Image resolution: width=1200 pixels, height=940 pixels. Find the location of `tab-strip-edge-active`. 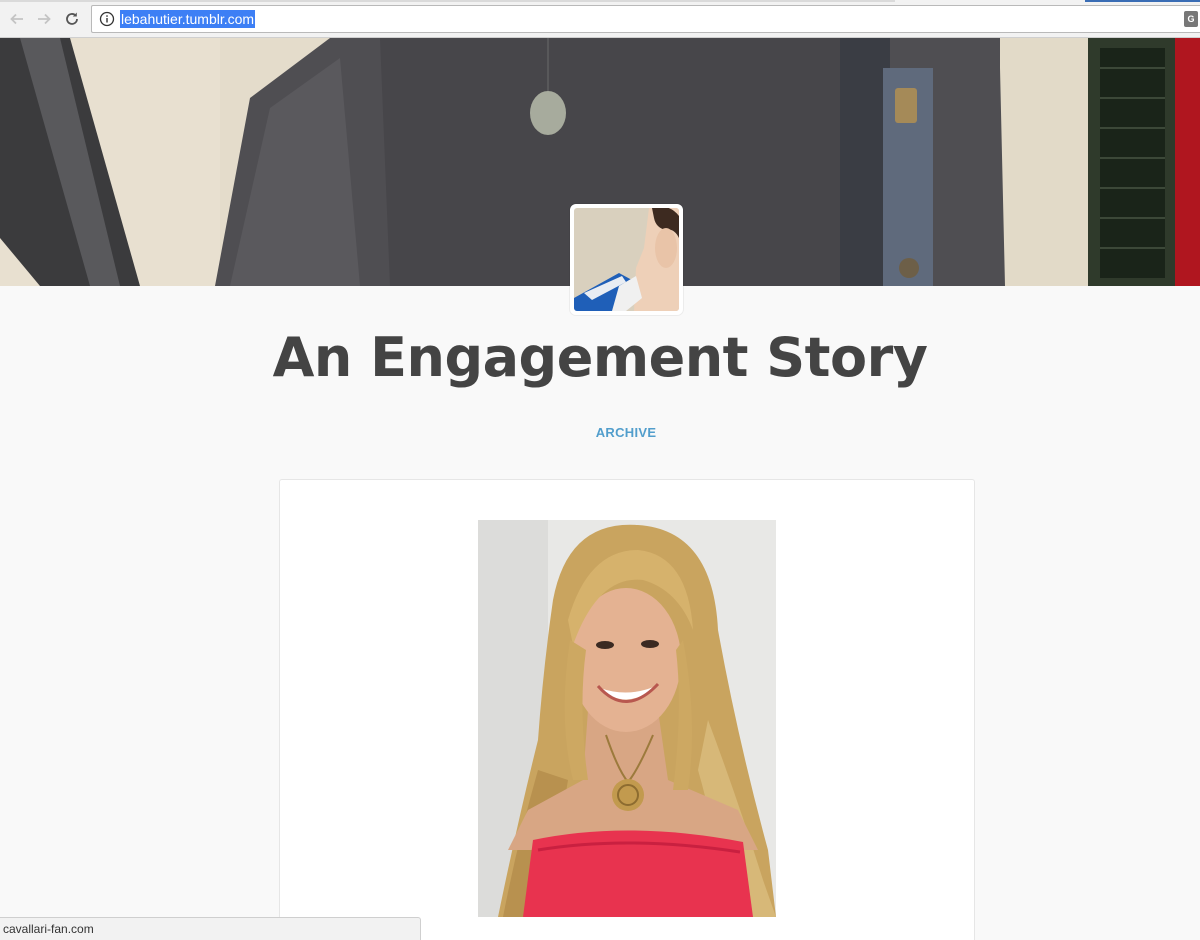

tab-strip-edge-active is located at coordinates (1142, 1).